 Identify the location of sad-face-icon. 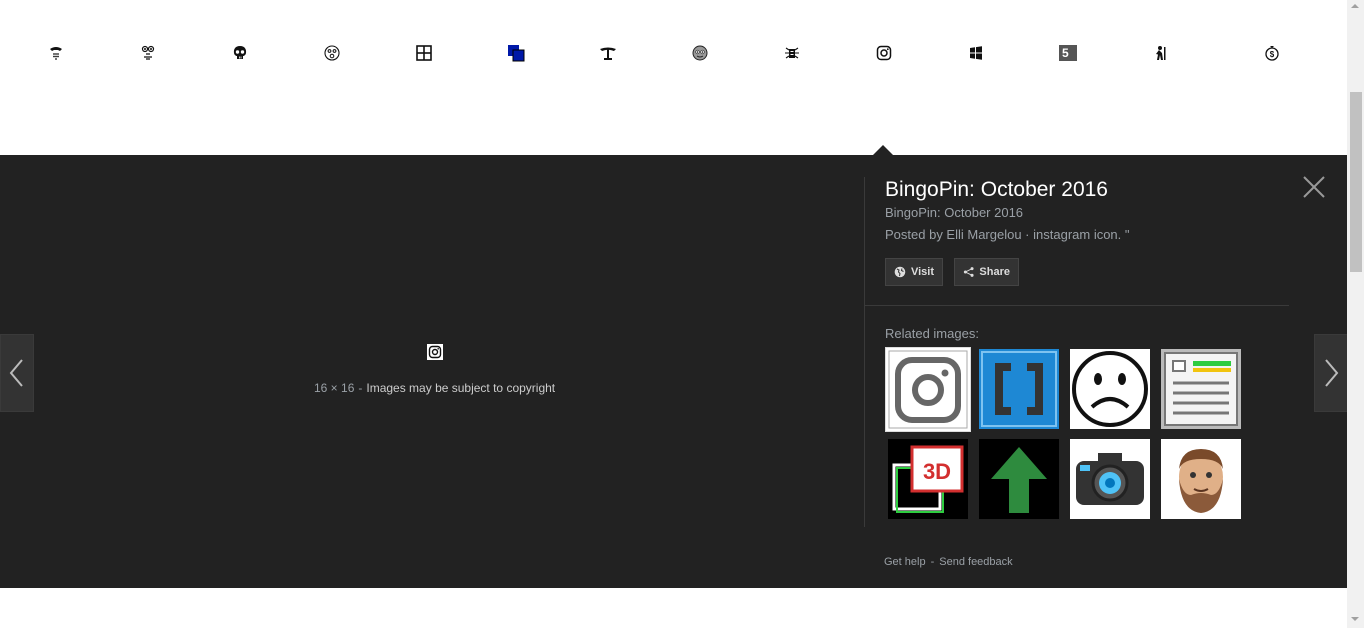
(1110, 389).